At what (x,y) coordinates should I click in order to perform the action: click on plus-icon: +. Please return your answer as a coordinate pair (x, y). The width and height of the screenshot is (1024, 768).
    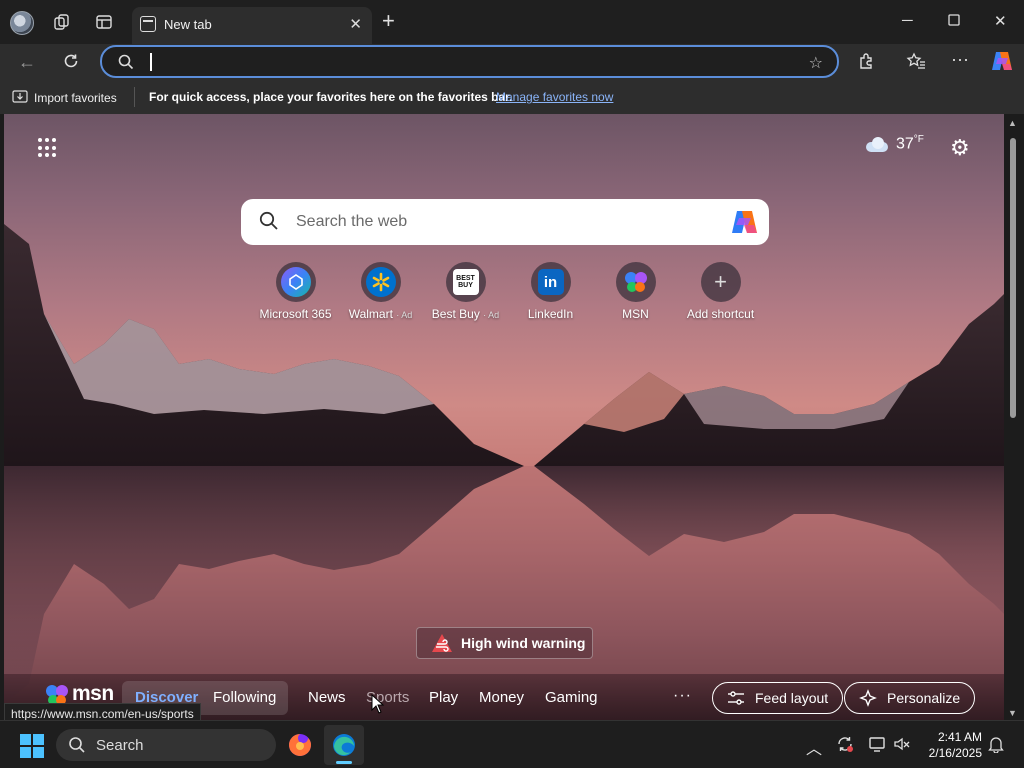
    Looking at the image, I should click on (720, 281).